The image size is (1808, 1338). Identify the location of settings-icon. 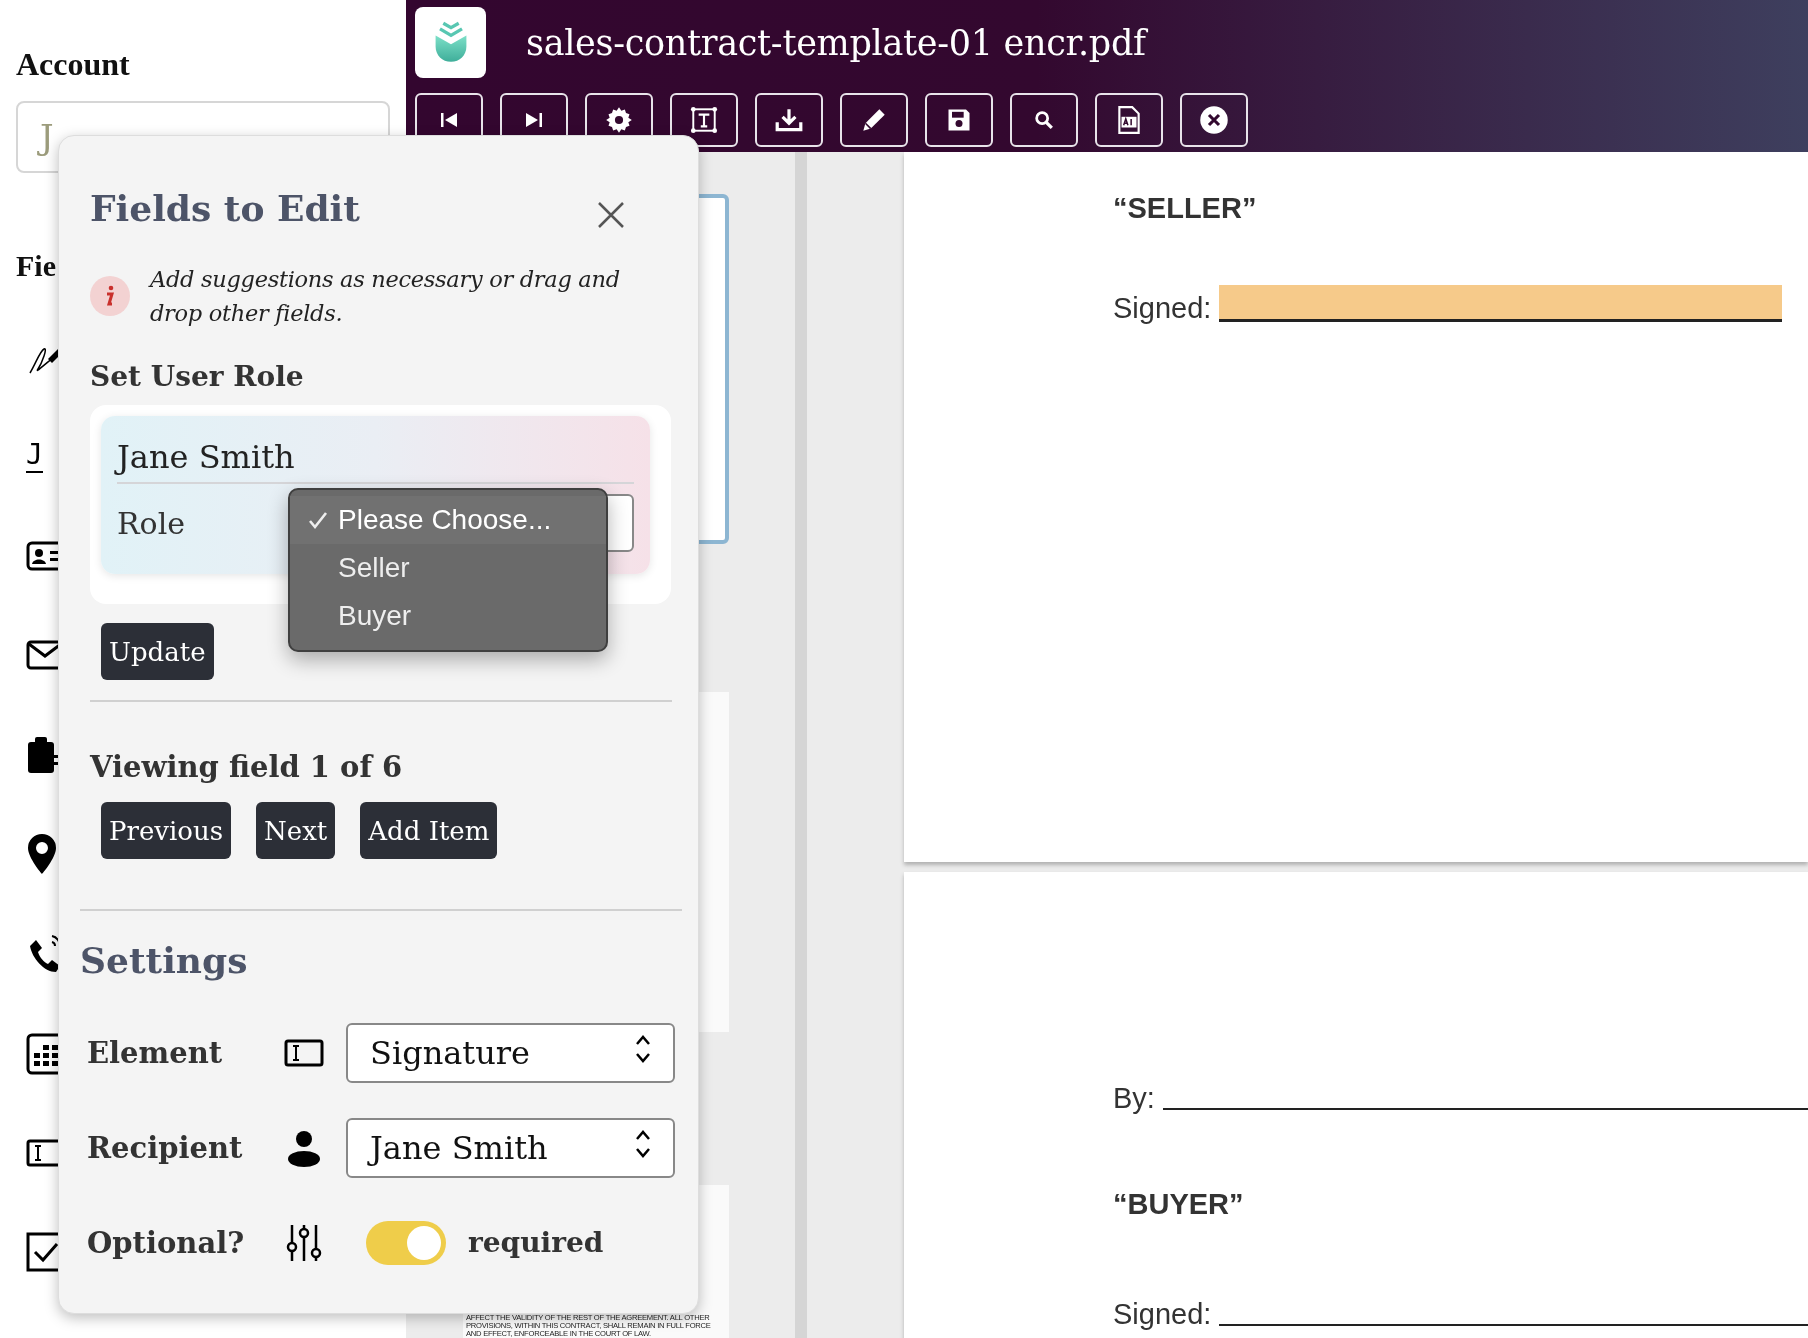
(619, 120).